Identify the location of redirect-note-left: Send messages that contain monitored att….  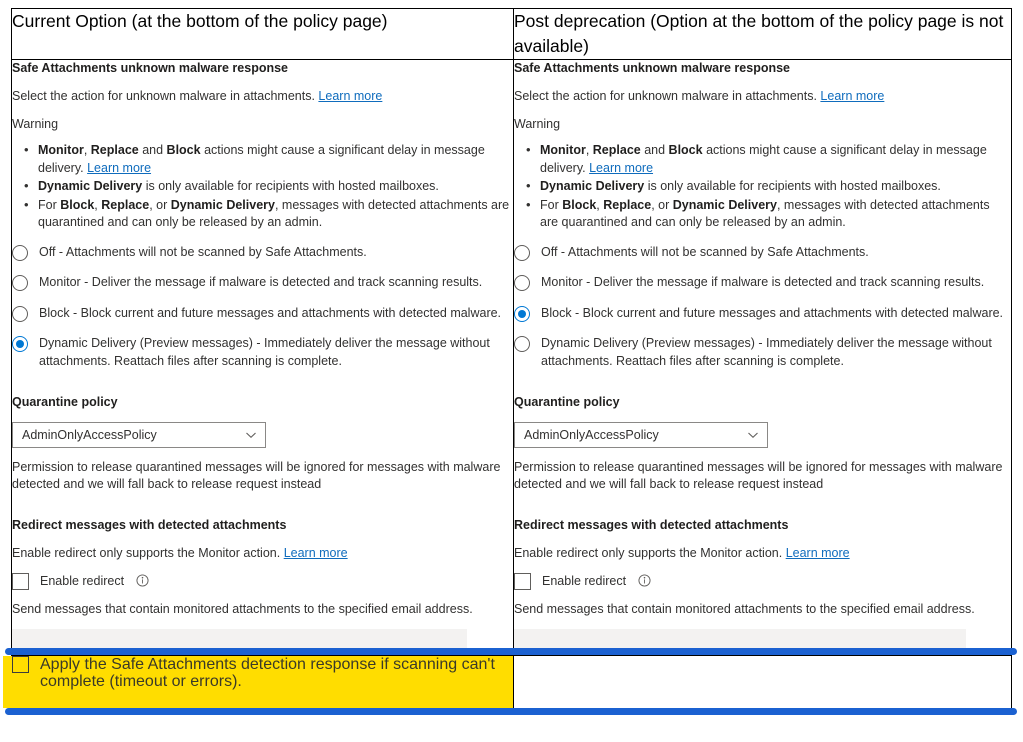
(242, 609).